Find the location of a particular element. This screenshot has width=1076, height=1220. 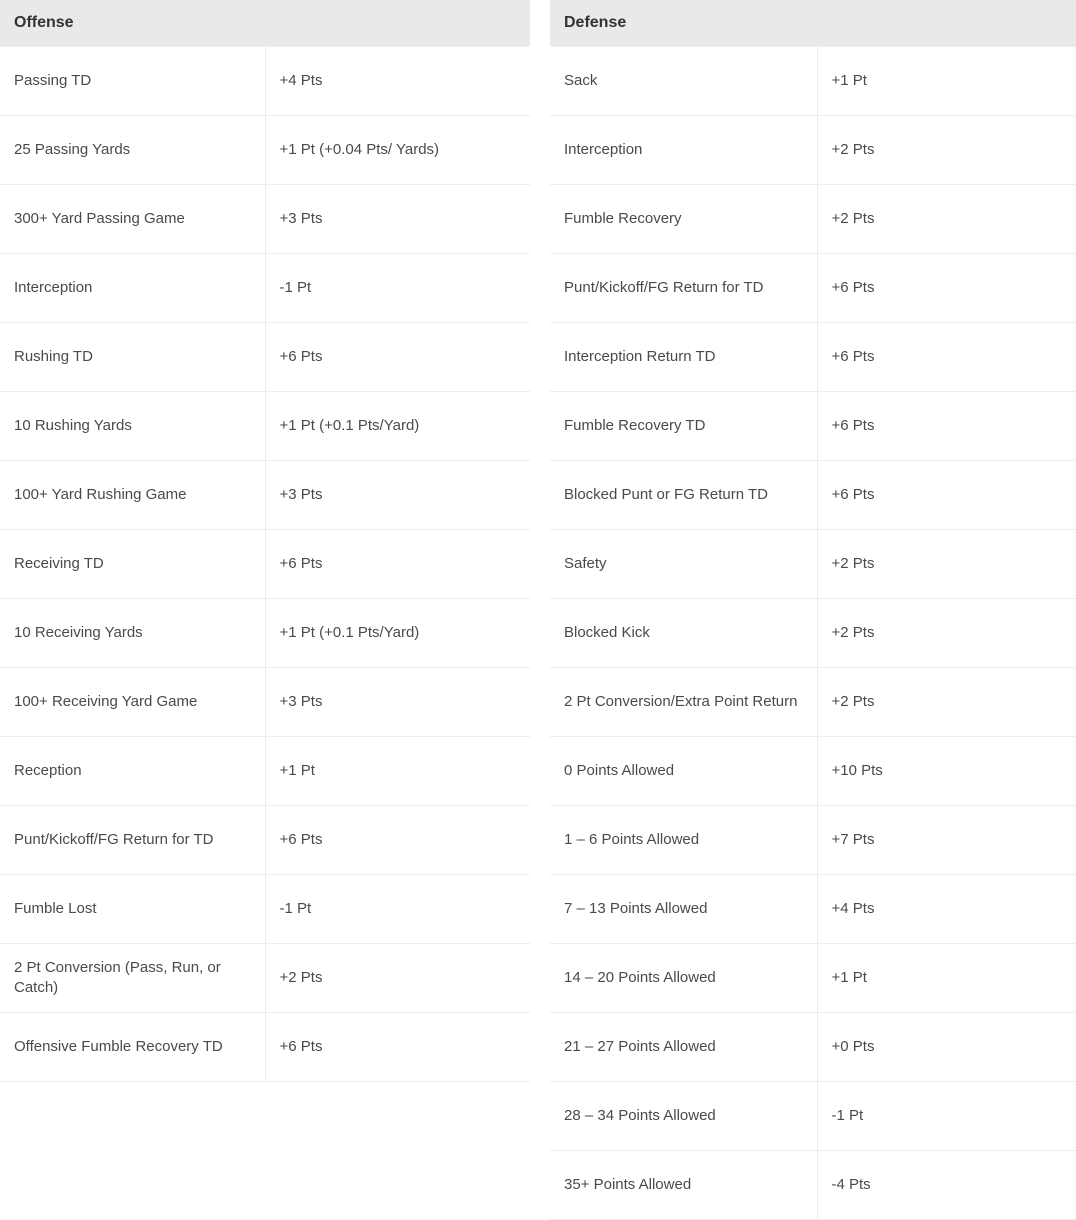

scoring-event-points: +10 Pts is located at coordinates (946, 771).